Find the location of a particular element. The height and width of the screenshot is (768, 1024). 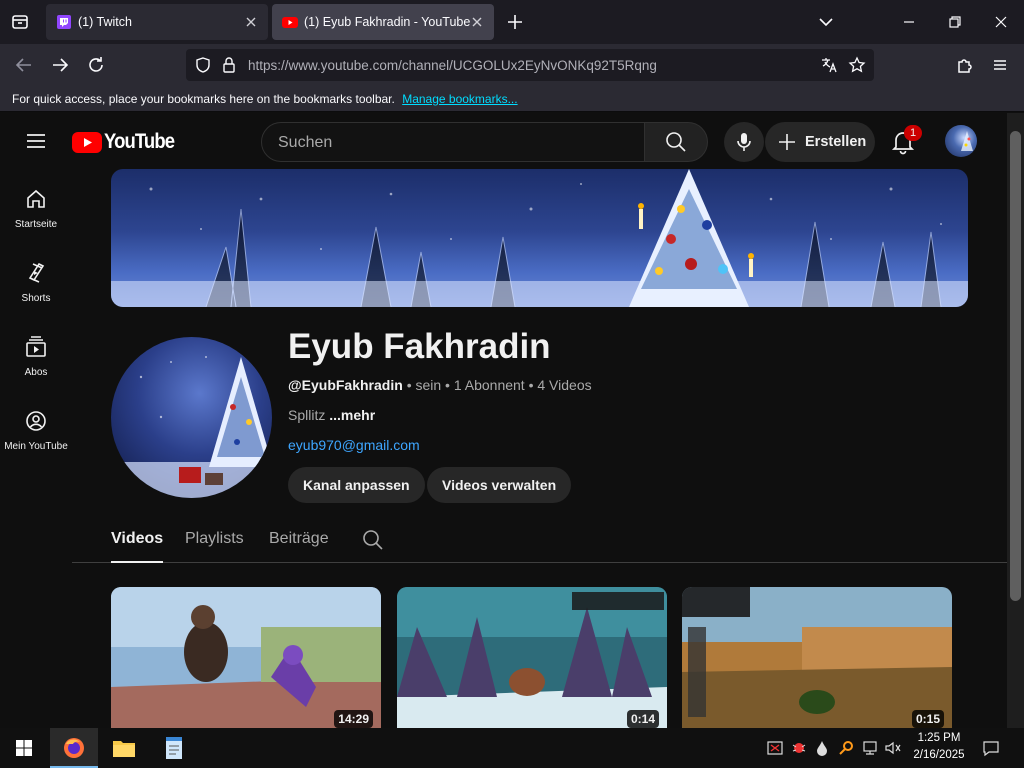

search-icon is located at coordinates (676, 142).